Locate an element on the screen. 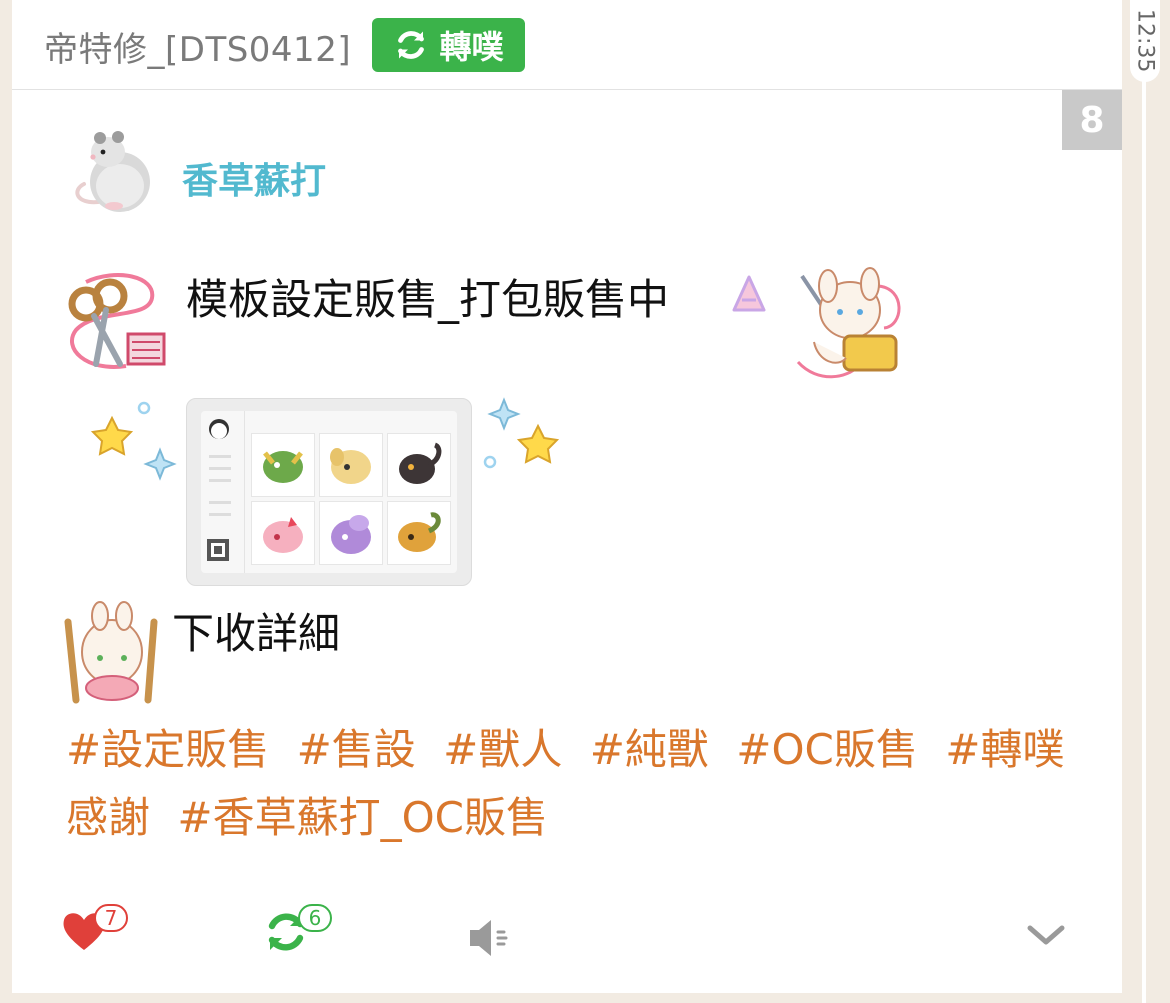 The image size is (1170, 1003). timestamp-pill: 12:35 is located at coordinates (1145, 41).